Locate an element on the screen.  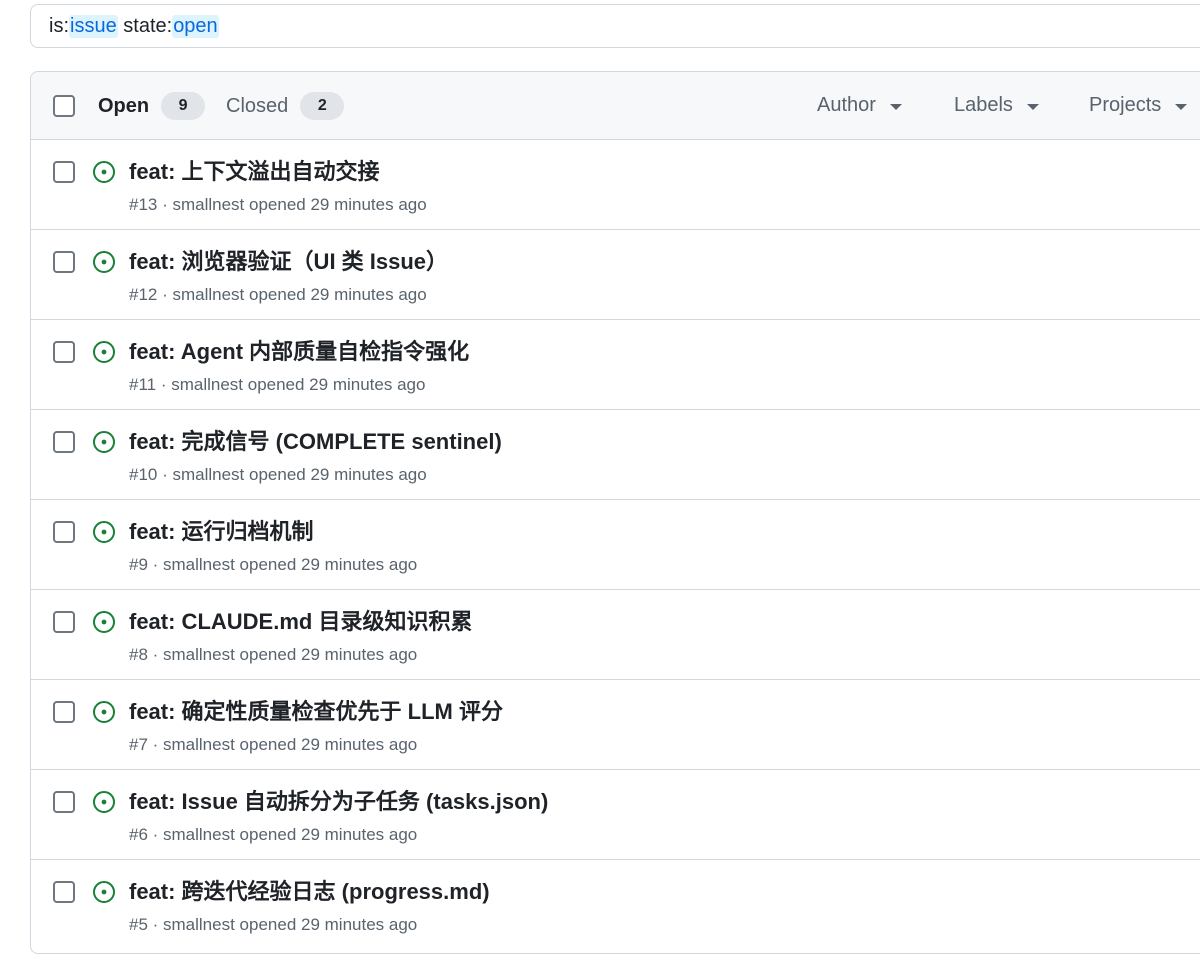
issue-title-link: feat: Agent 内部质量自检指令强化 is located at coordinates (299, 350).